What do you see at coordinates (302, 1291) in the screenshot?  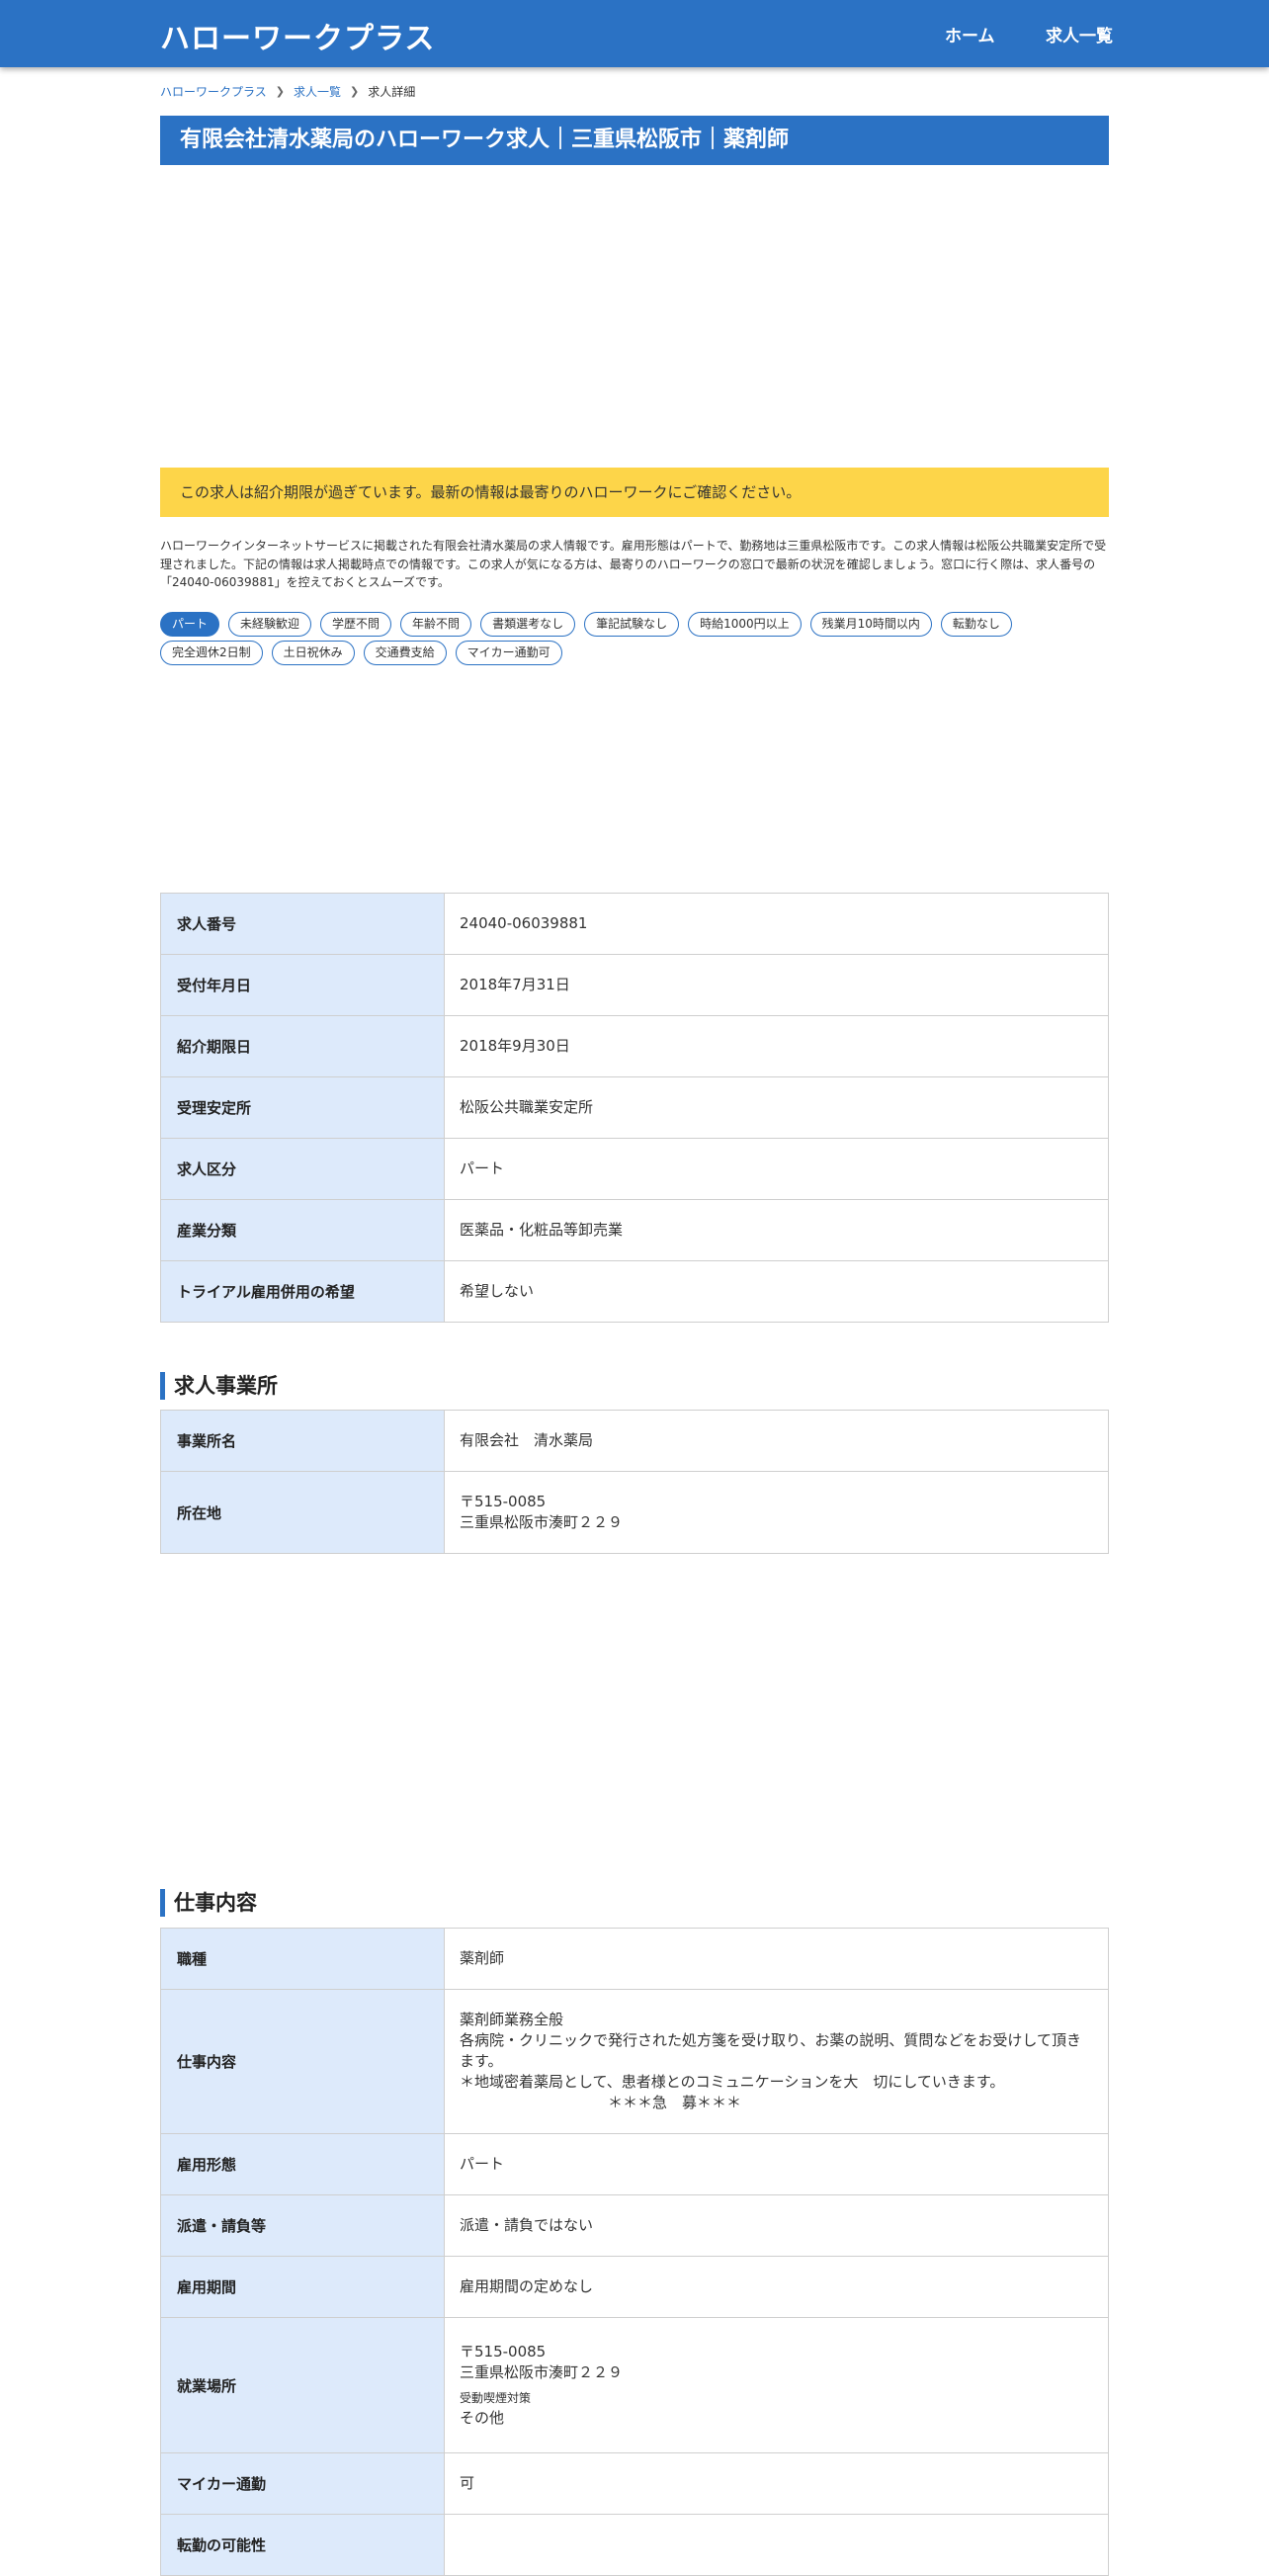 I see `row-label: トライアル雇用併用の希望` at bounding box center [302, 1291].